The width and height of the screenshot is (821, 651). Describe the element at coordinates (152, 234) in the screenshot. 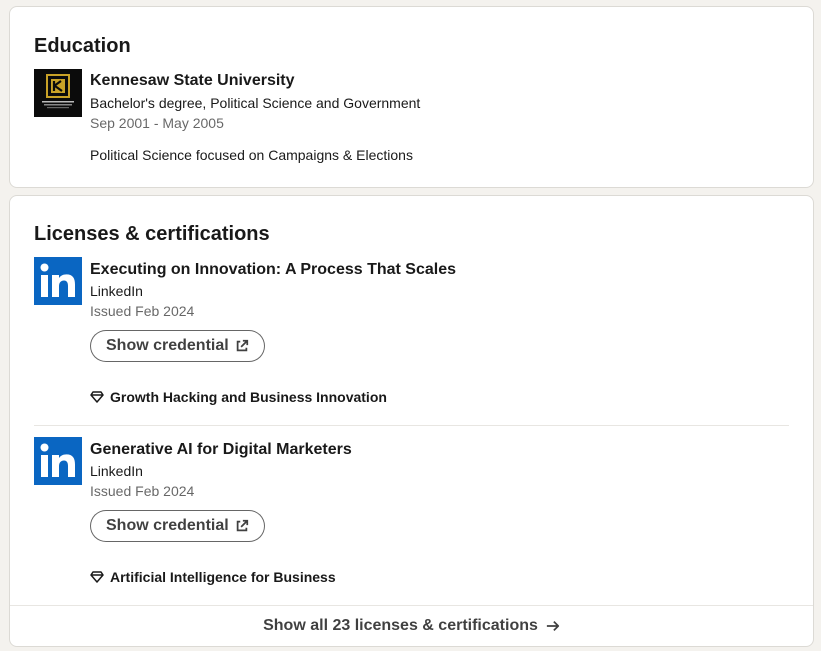

I see `licenses-title: Licenses & certifications` at that location.